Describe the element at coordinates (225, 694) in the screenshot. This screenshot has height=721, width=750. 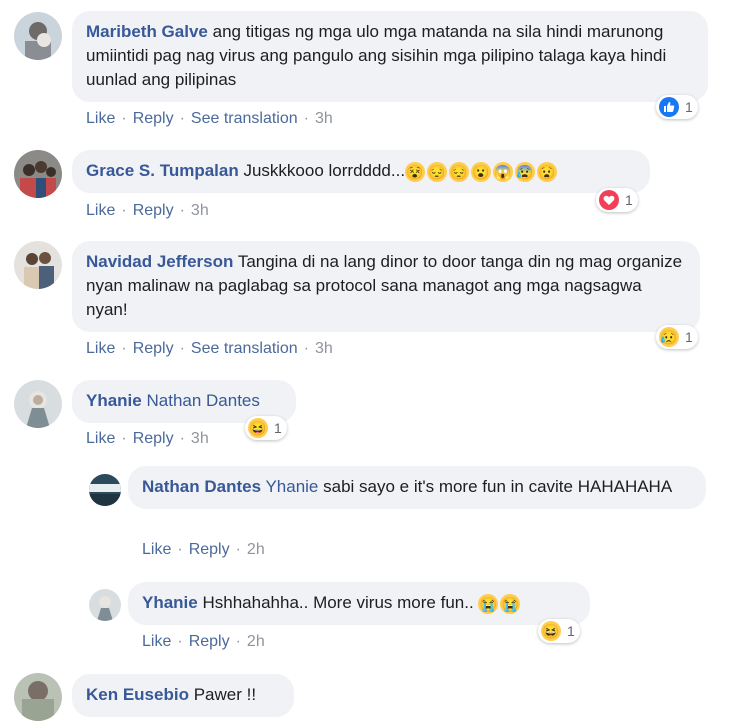
I see `comment-text: Pawer !!` at that location.